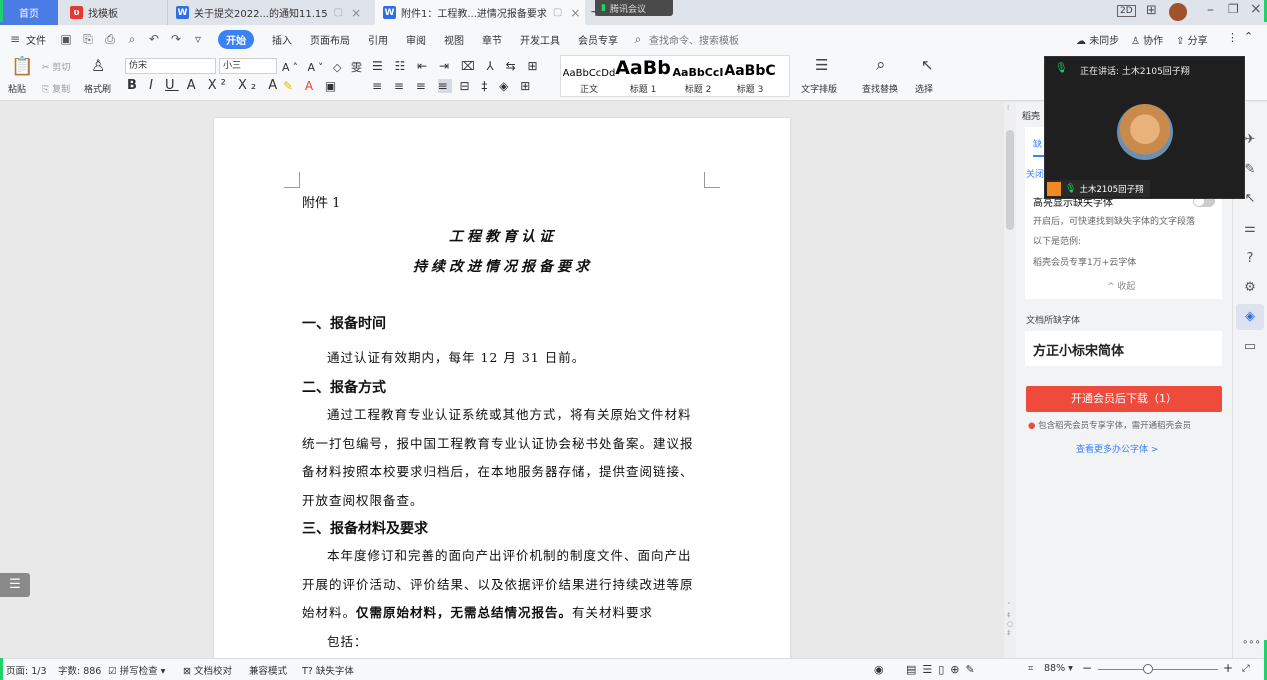 This screenshot has height=680, width=1267. Describe the element at coordinates (1192, 39) in the screenshot. I see `share-button: ⇪ 分享` at that location.